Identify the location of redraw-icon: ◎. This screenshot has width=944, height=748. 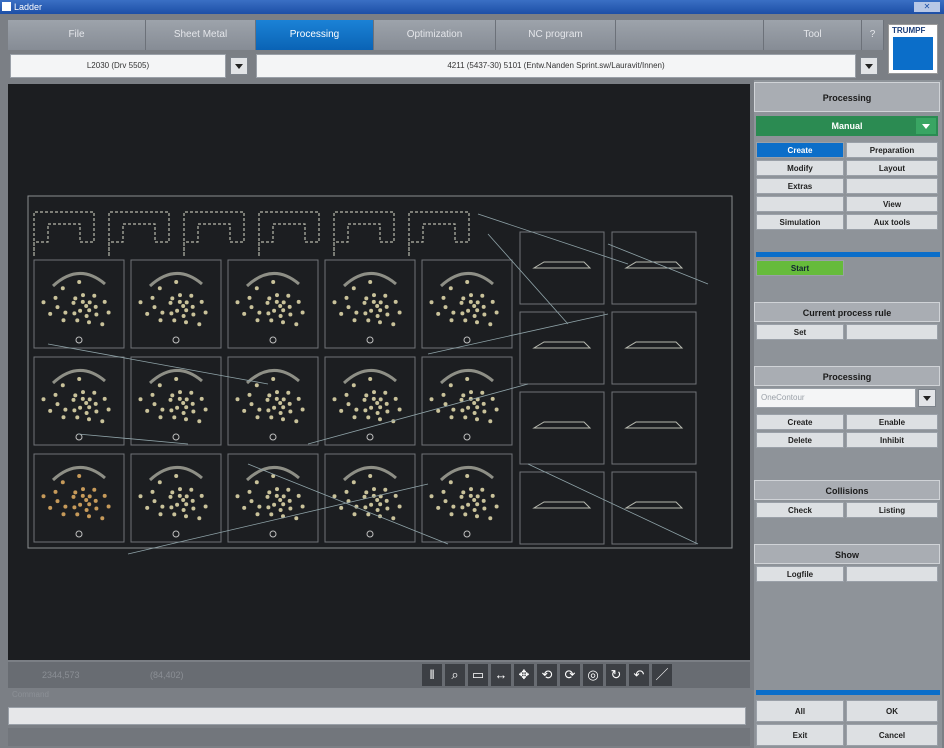
(593, 675).